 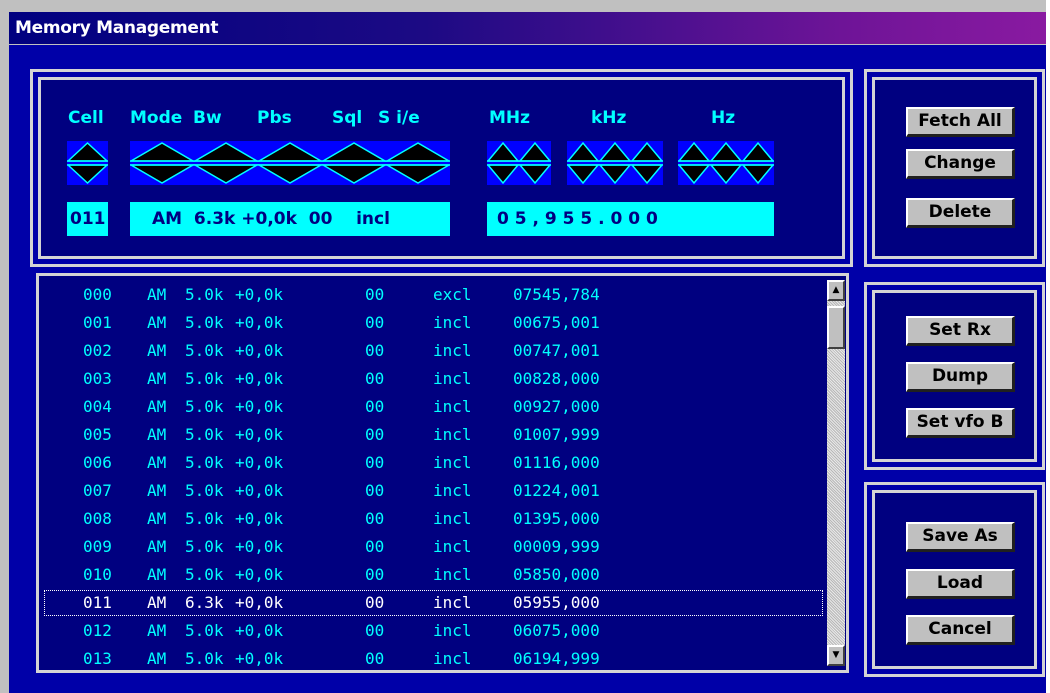 I want to click on scroll-down-arrow-icon: ▼, so click(x=836, y=655).